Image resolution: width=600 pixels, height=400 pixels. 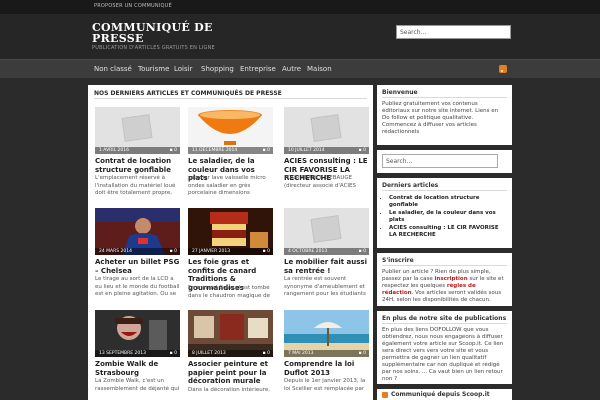 I want to click on post-date: 10 JUILLET 2014, so click(x=306, y=150).